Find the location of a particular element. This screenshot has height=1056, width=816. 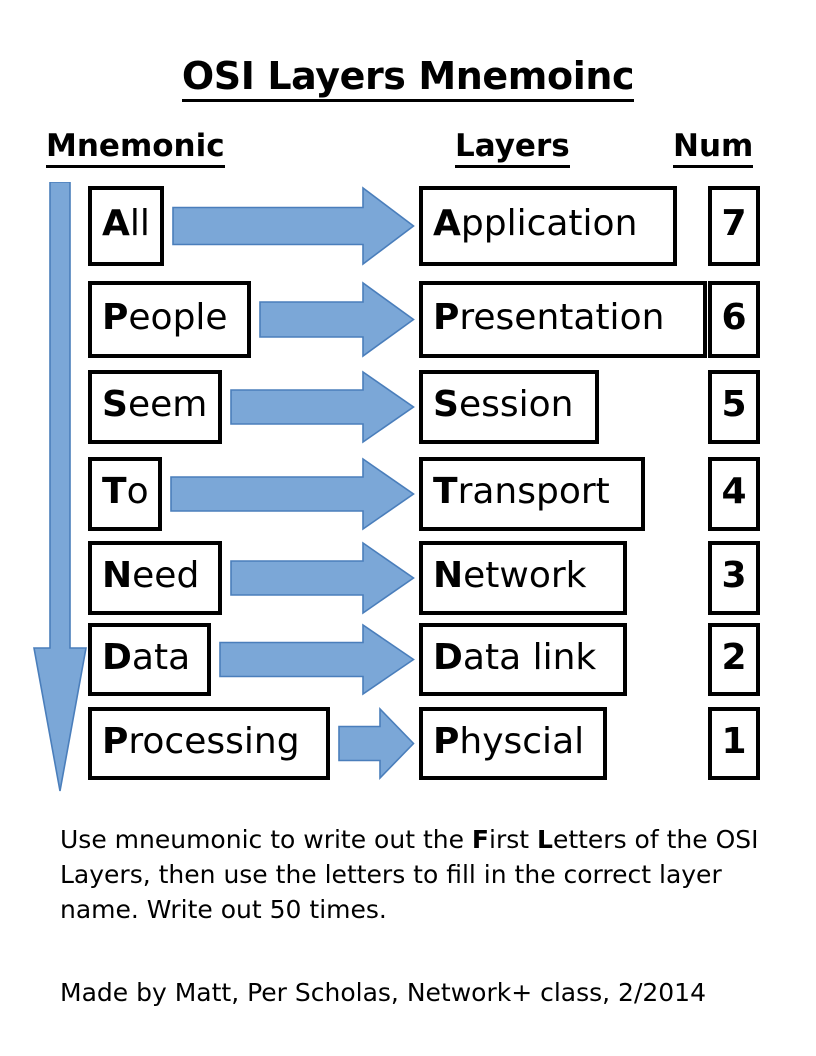

layer-label: Data link is located at coordinates (515, 657).